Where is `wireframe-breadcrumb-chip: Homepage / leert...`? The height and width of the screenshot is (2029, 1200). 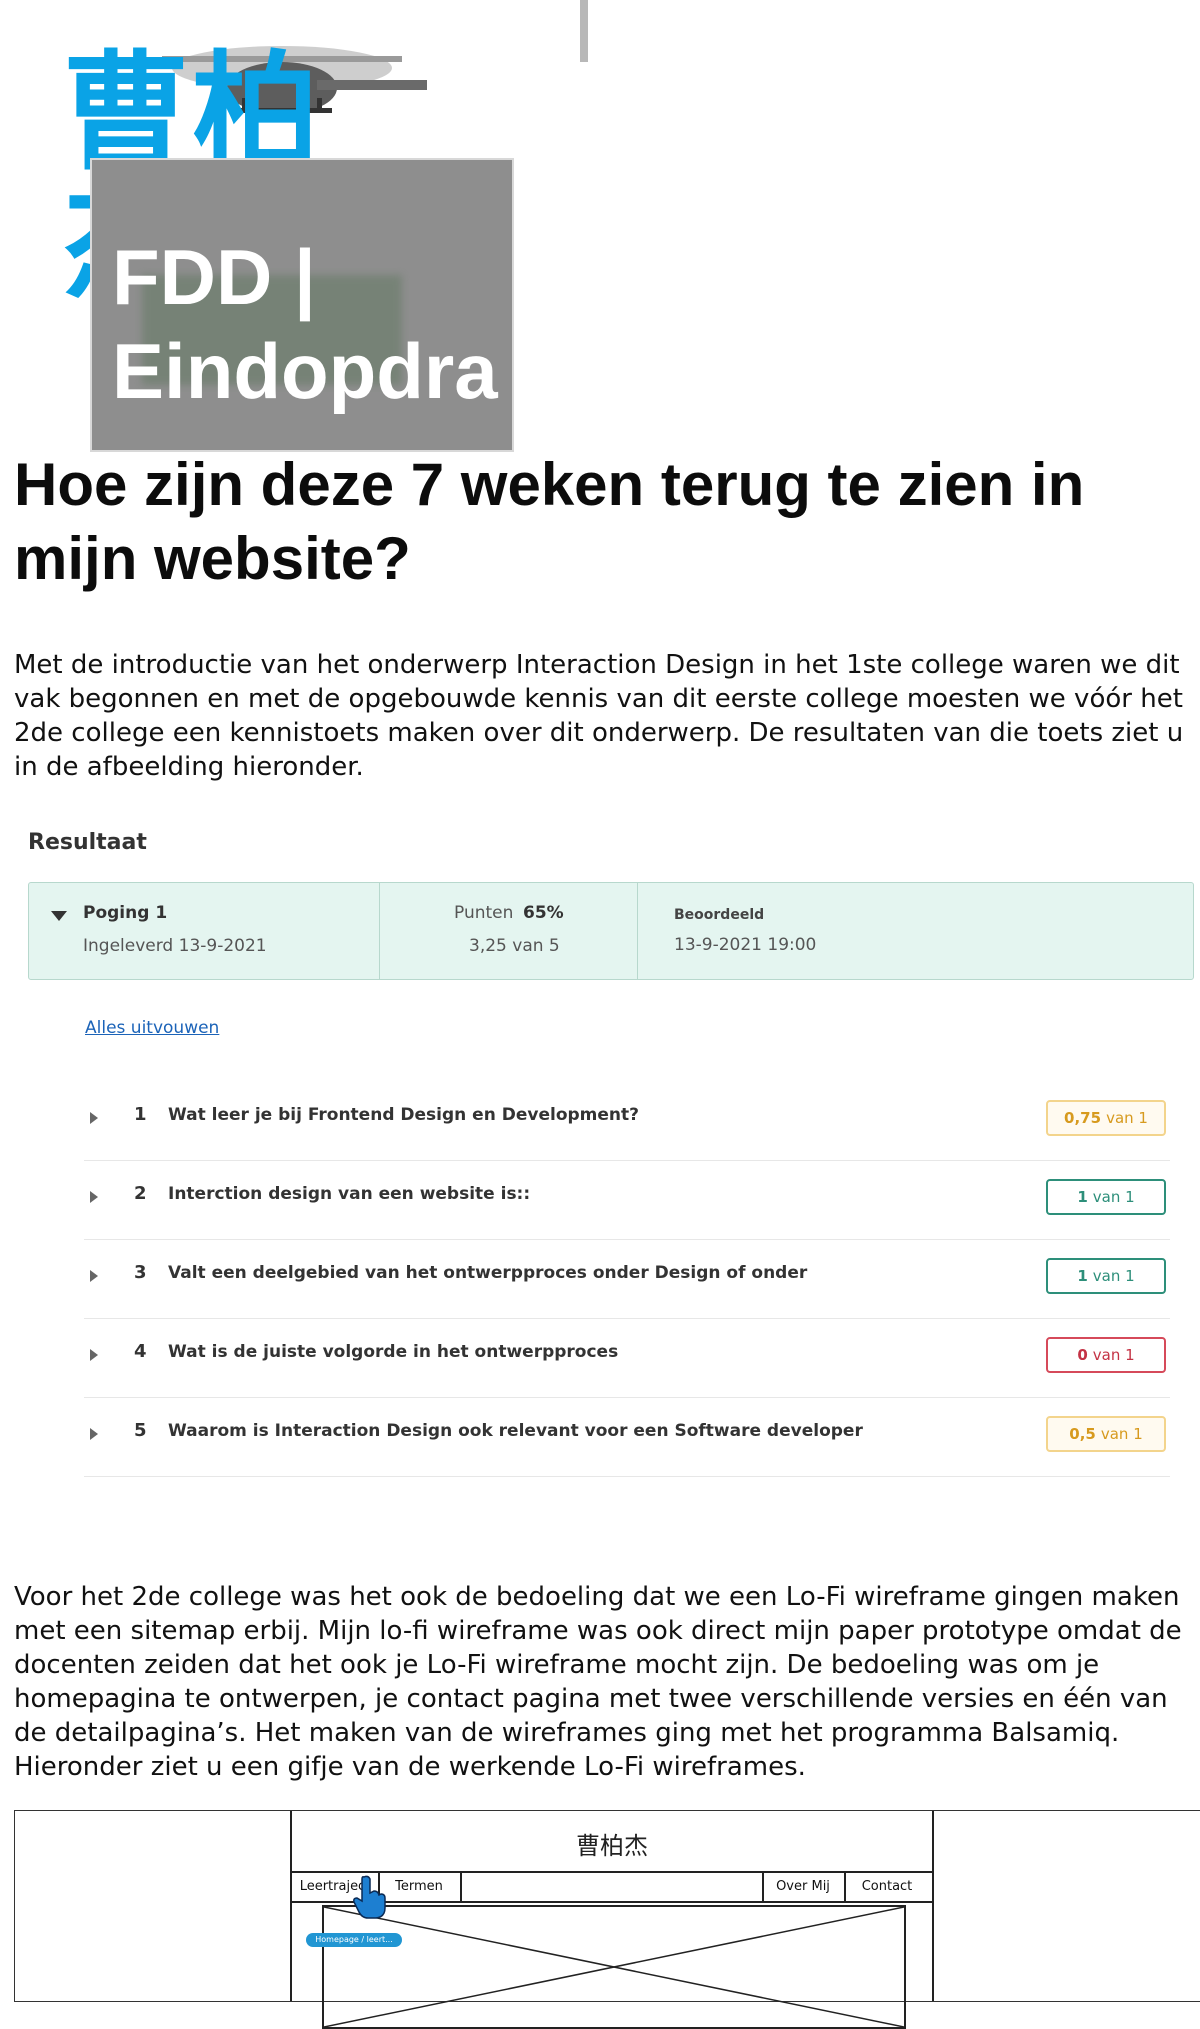 wireframe-breadcrumb-chip: Homepage / leert... is located at coordinates (354, 1940).